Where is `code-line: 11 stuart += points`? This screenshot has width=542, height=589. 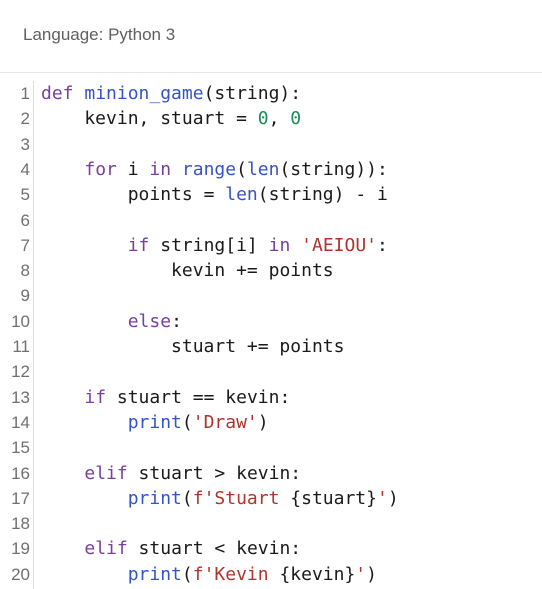
code-line: 11 stuart += points is located at coordinates (271, 346).